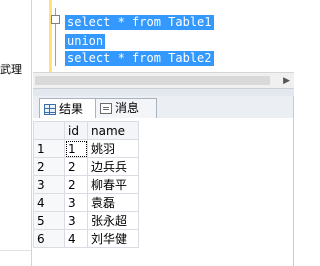 Image resolution: width=320 pixels, height=266 pixels. I want to click on left-pane-border, so click(16, 250).